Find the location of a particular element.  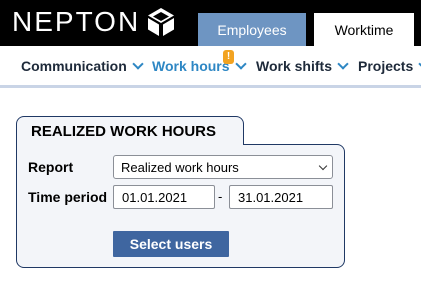

brand: NEPTON is located at coordinates (94, 22).